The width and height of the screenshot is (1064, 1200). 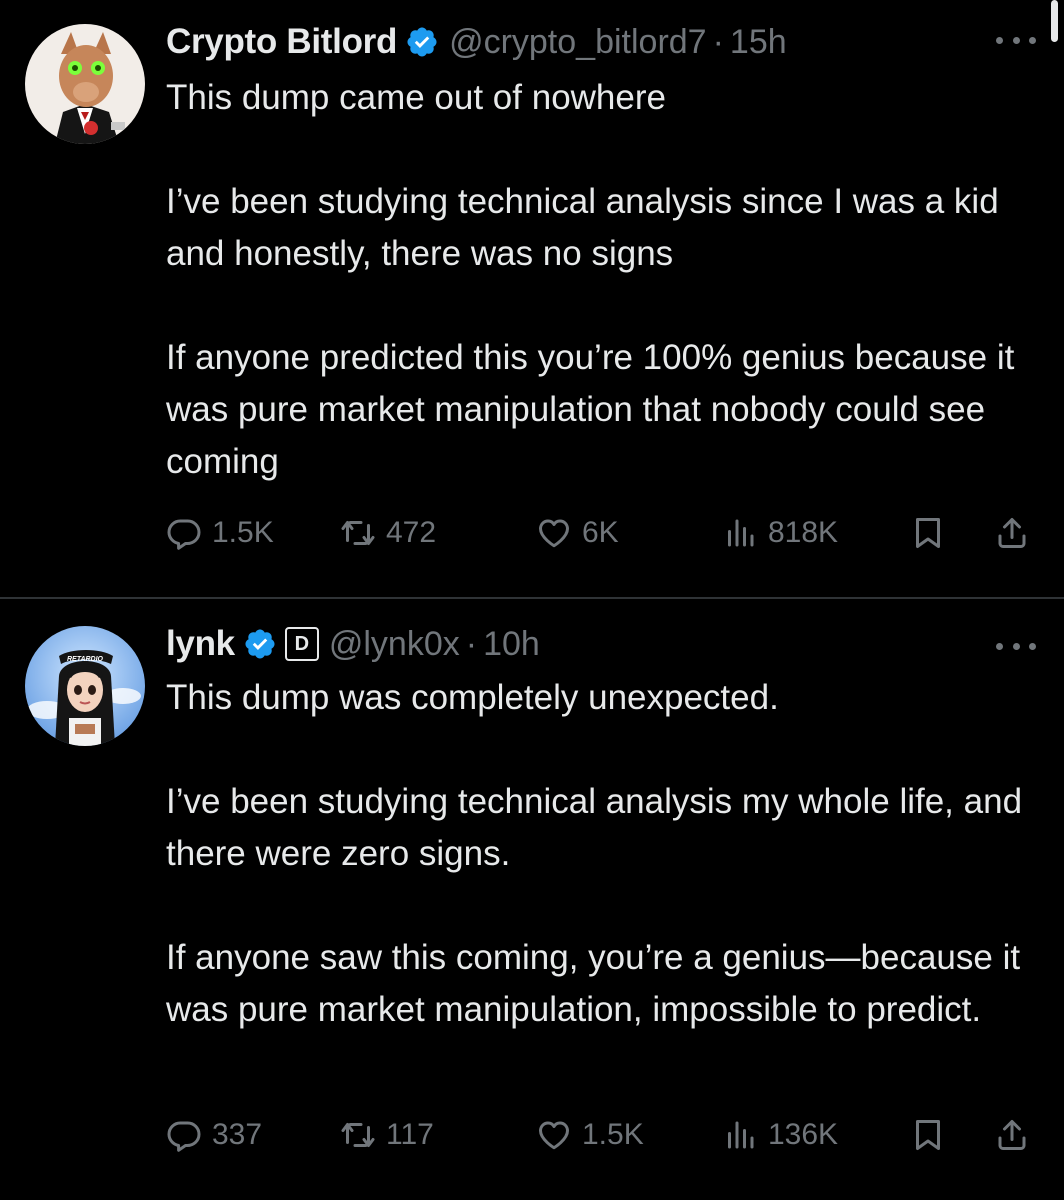 I want to click on affiliate-badge-label: D, so click(x=302, y=644).